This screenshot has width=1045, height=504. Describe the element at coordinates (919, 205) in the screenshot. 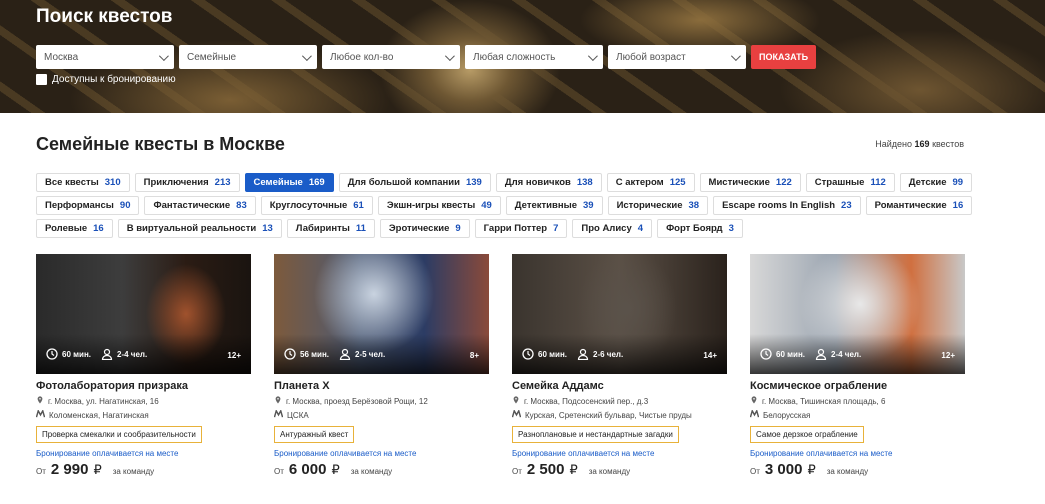

I see `tag-filter: Романтические 16` at that location.